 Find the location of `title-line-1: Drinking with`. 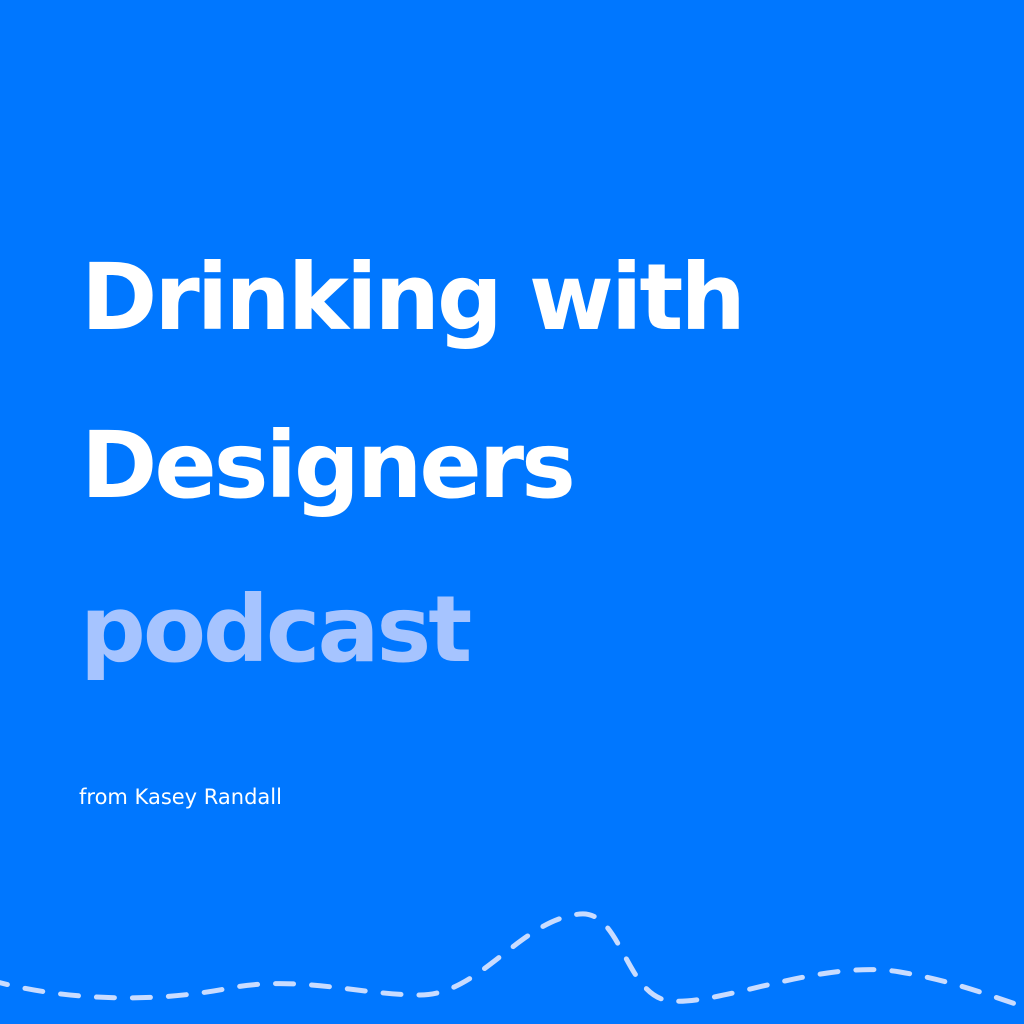

title-line-1: Drinking with is located at coordinates (413, 297).